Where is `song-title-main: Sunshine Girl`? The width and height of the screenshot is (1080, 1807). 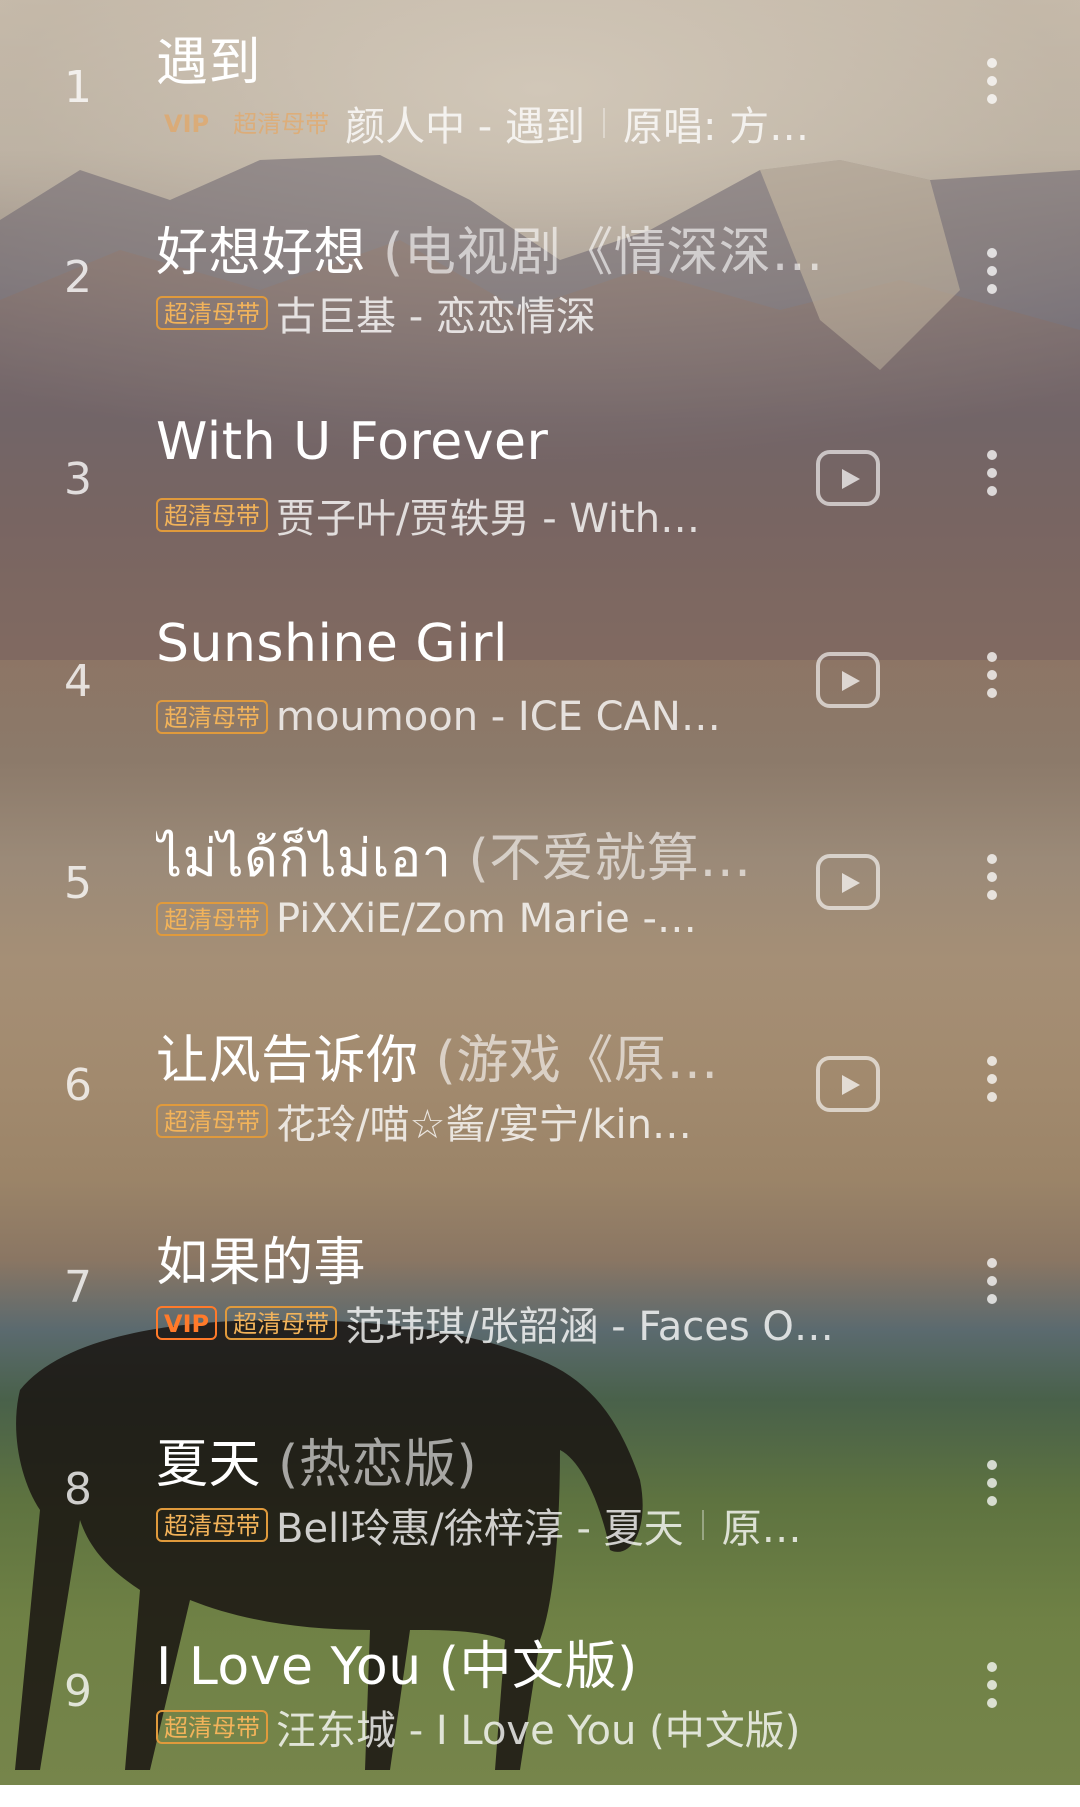 song-title-main: Sunshine Girl is located at coordinates (332, 644).